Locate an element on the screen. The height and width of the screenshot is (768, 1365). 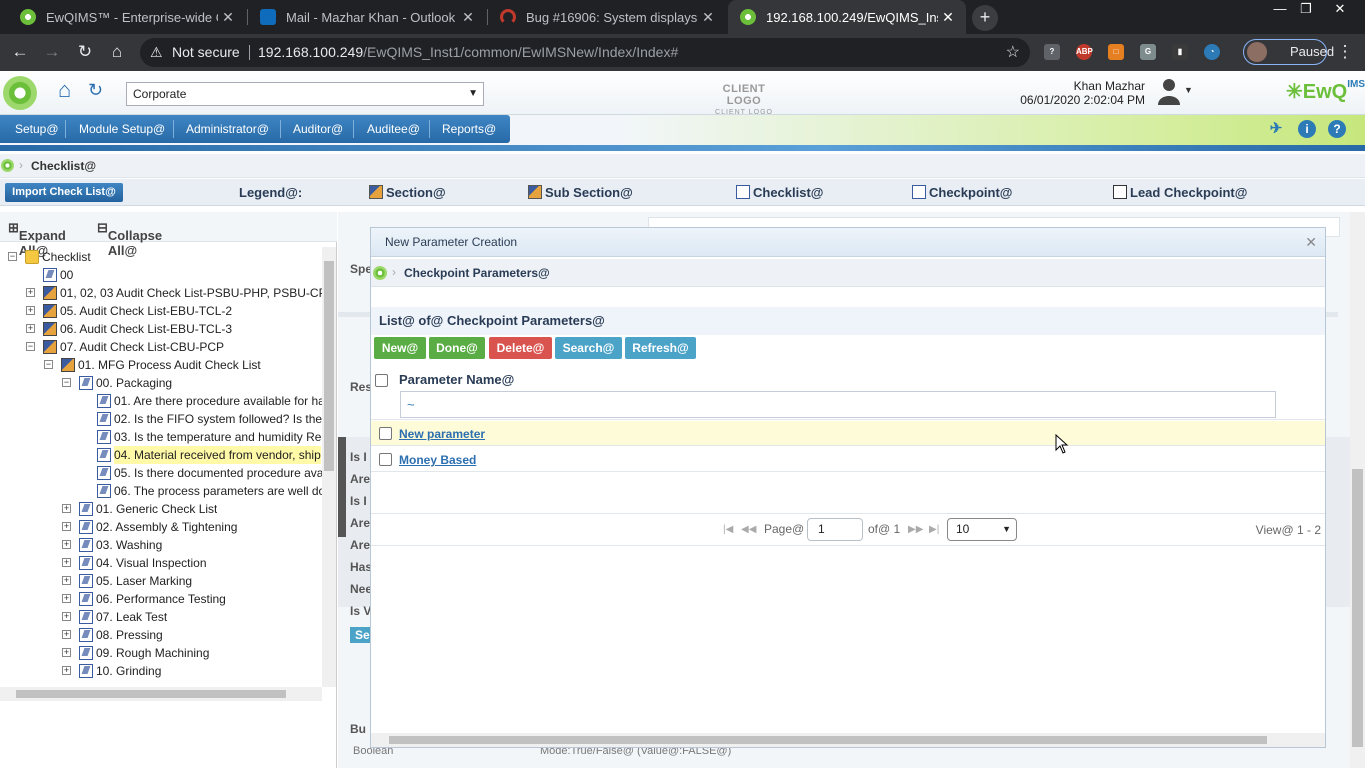
tree-node: 03. Washing is located at coordinates (129, 545).